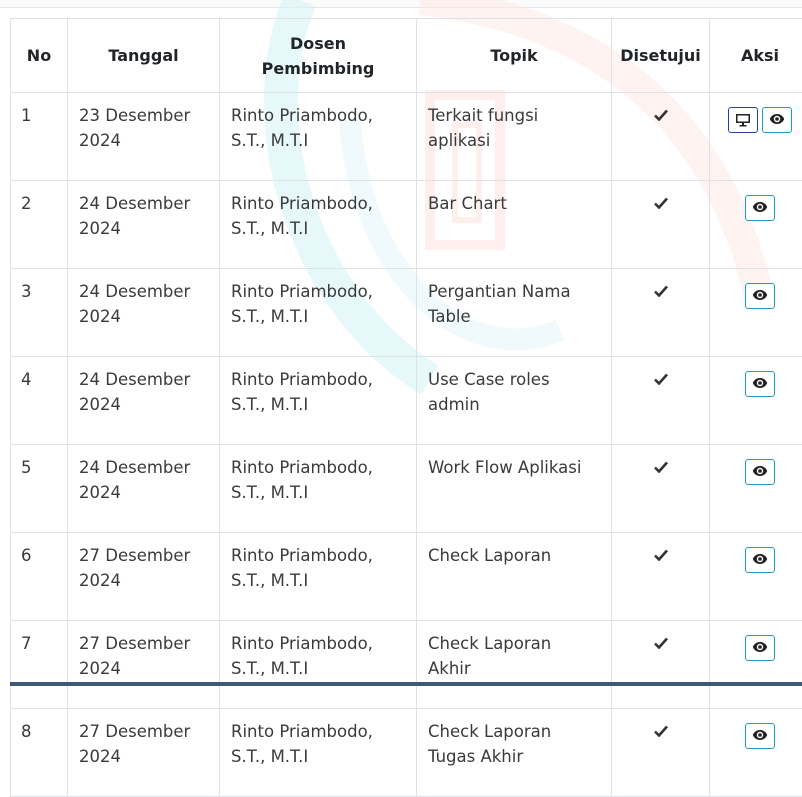 The image size is (802, 797). I want to click on header-no: No, so click(39, 56).